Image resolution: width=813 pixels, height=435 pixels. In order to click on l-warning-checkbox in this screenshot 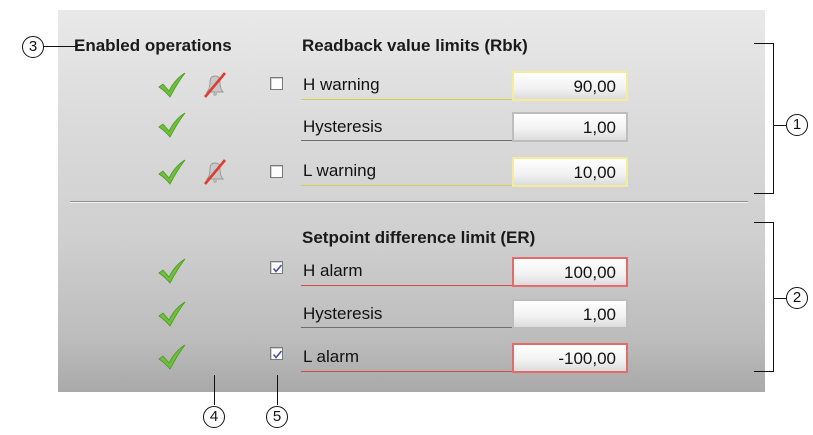, I will do `click(276, 171)`.